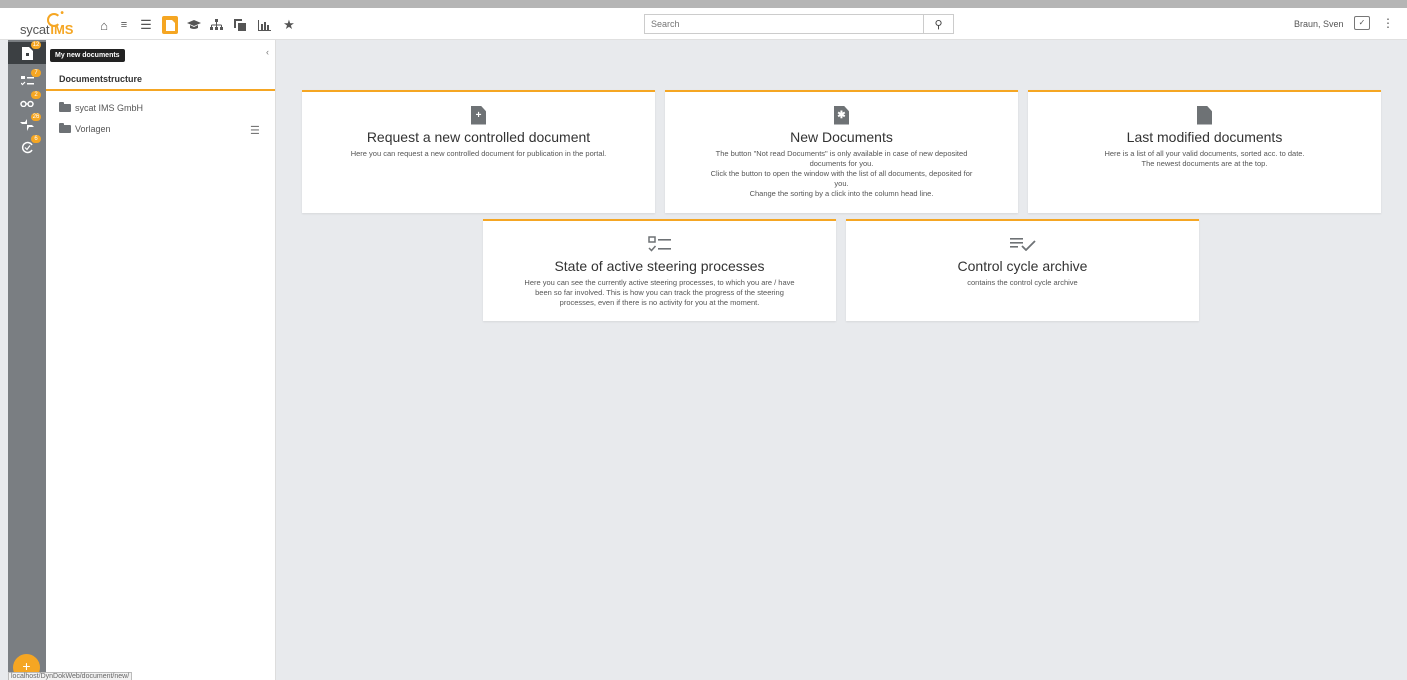 This screenshot has height=680, width=1407. What do you see at coordinates (841, 183) in the screenshot?
I see `card-description-line: you.` at bounding box center [841, 183].